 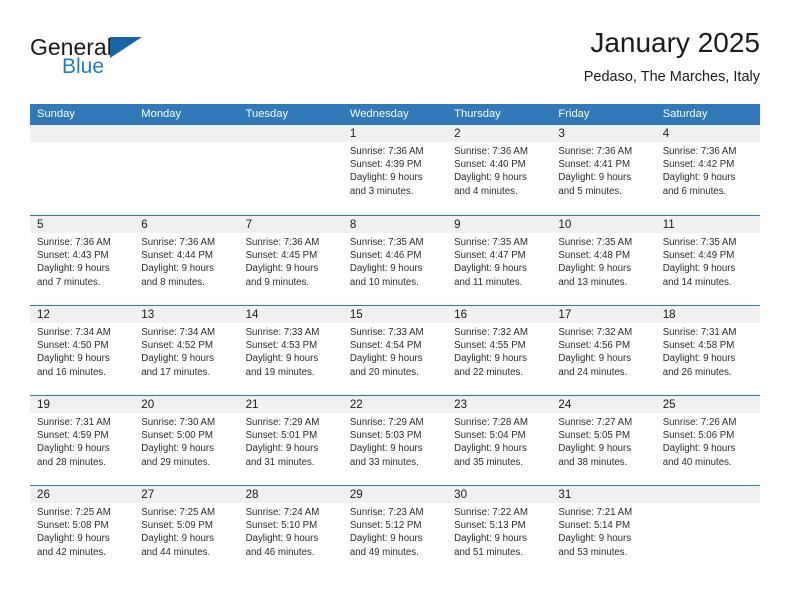 What do you see at coordinates (384, 552) in the screenshot?
I see `daylight-line-2: and 49 minutes.` at bounding box center [384, 552].